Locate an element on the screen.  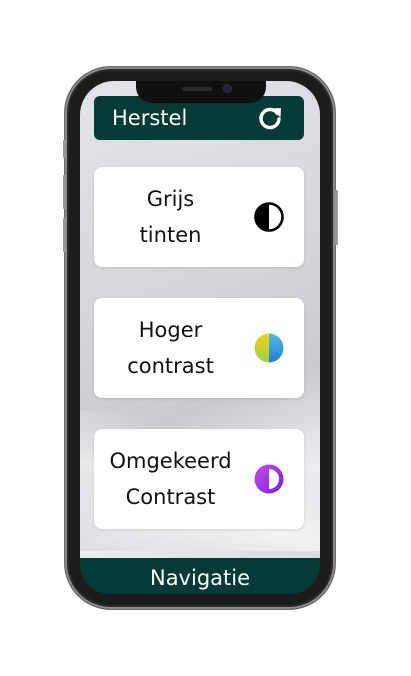
refresh-icon is located at coordinates (270, 118).